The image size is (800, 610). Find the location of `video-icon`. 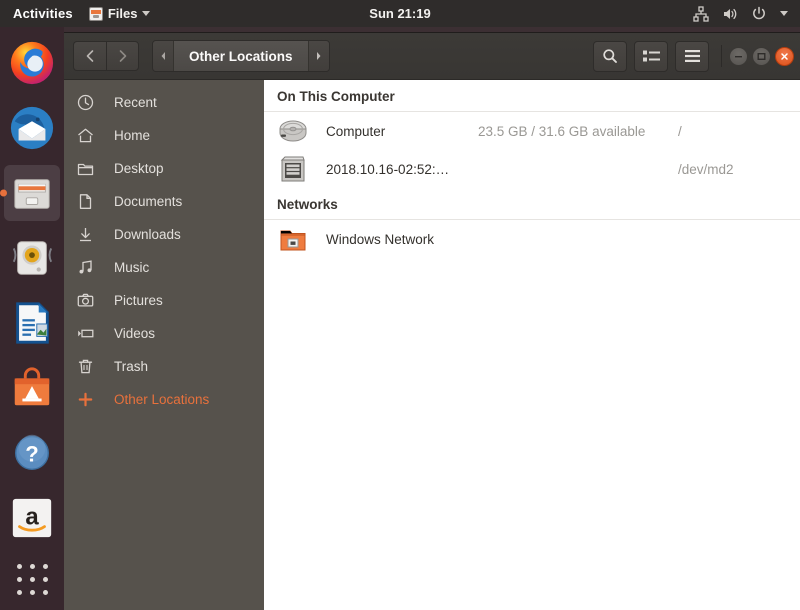

video-icon is located at coordinates (85, 333).